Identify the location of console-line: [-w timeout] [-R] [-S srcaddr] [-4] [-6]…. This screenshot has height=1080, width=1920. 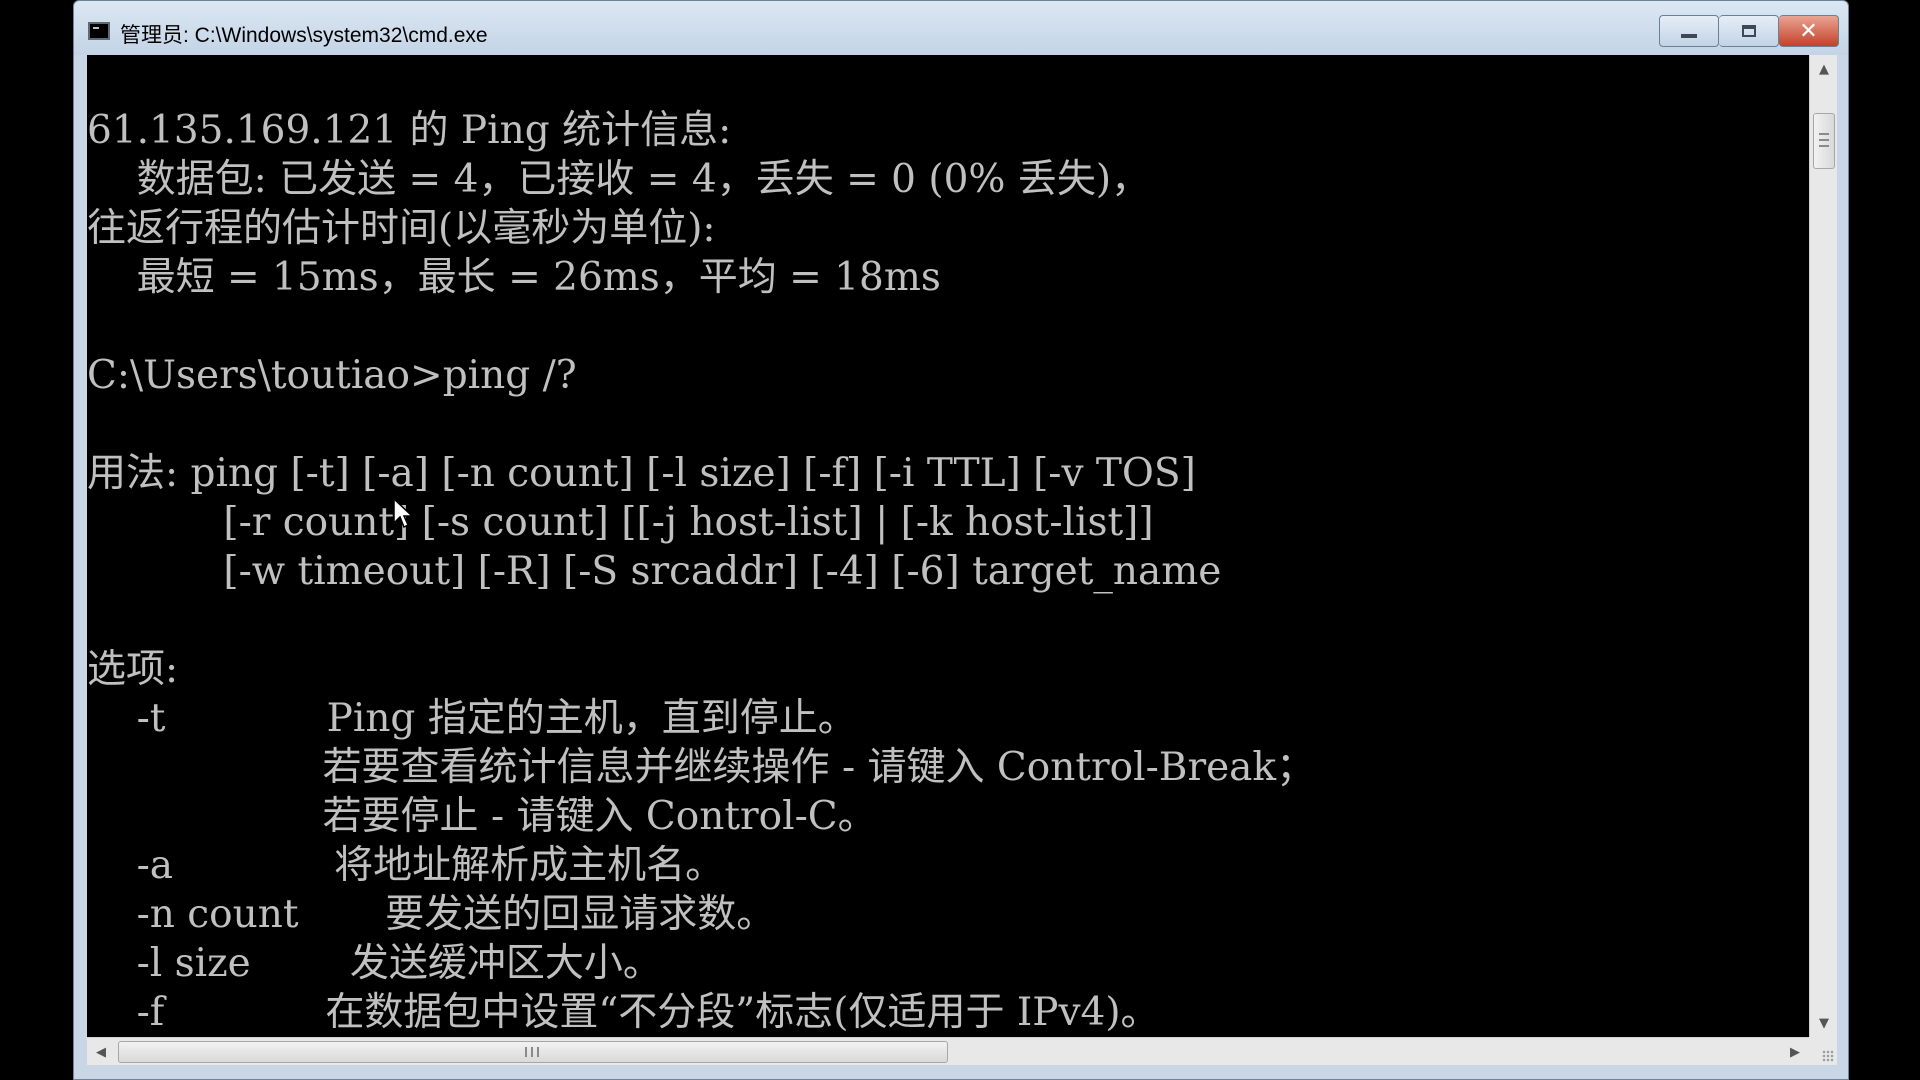
(654, 571).